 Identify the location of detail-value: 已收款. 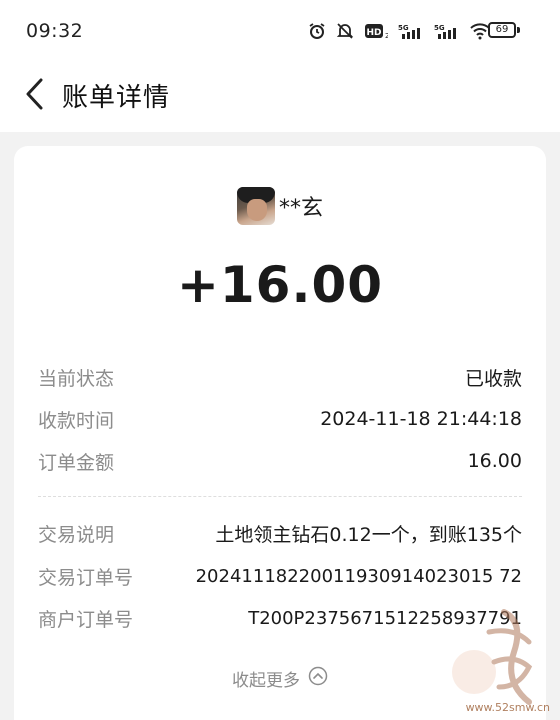
(493, 378).